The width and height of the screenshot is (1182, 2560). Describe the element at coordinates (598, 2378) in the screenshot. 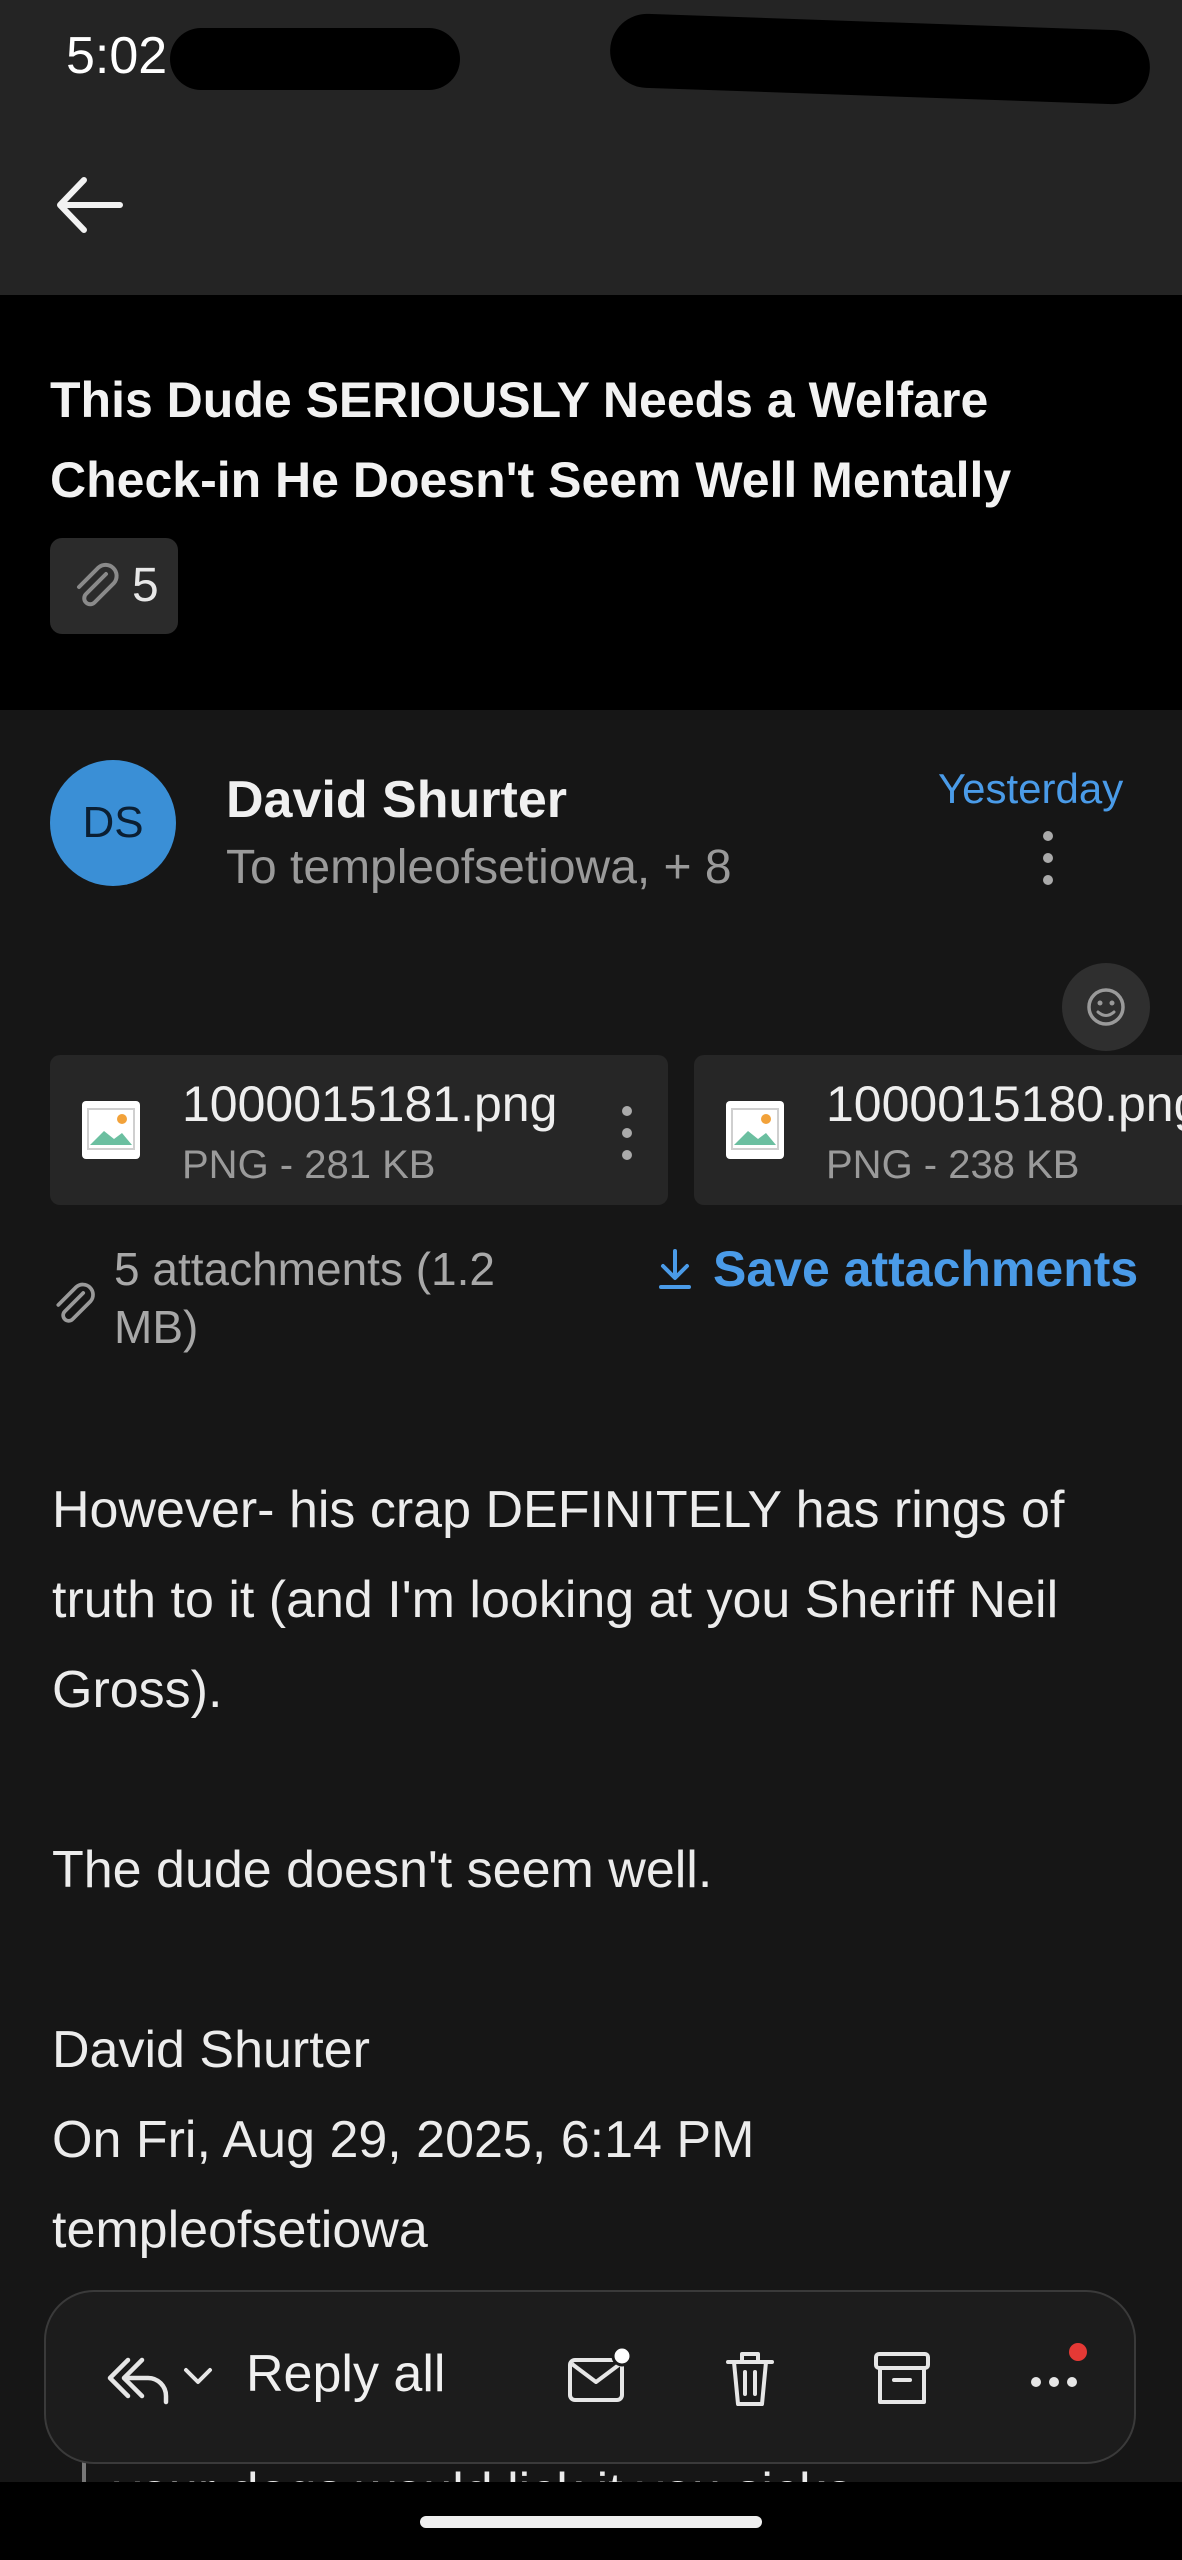

I see `mark-unread-icon` at that location.